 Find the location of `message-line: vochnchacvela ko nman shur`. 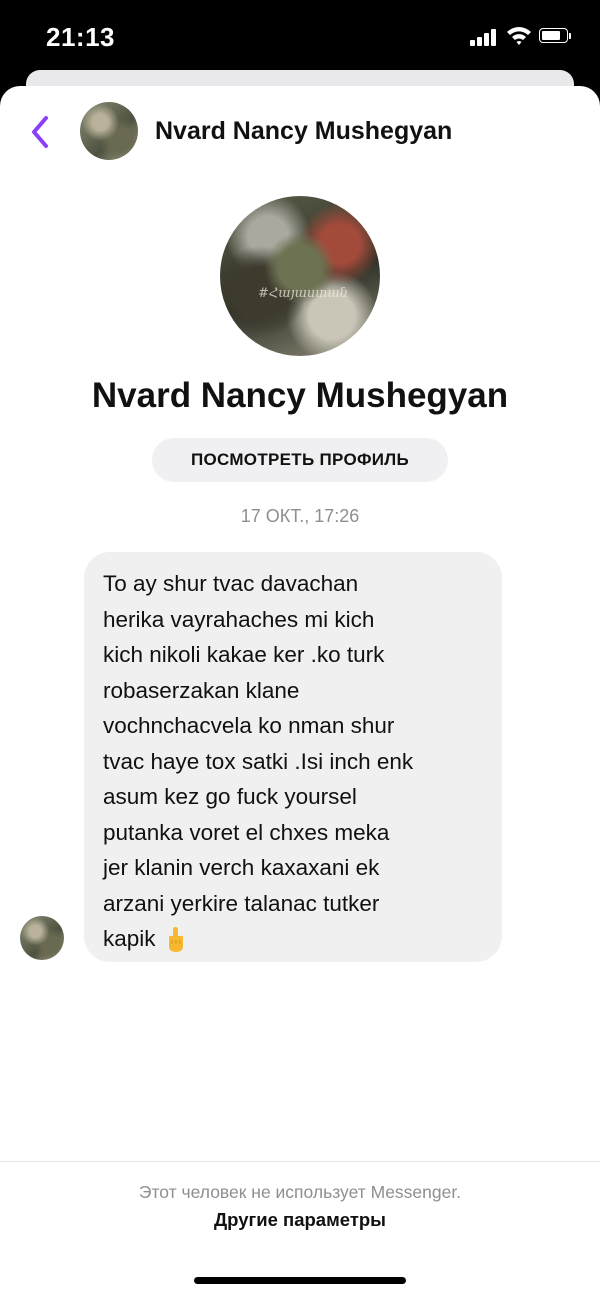

message-line: vochnchacvela ko nman shur is located at coordinates (249, 725).